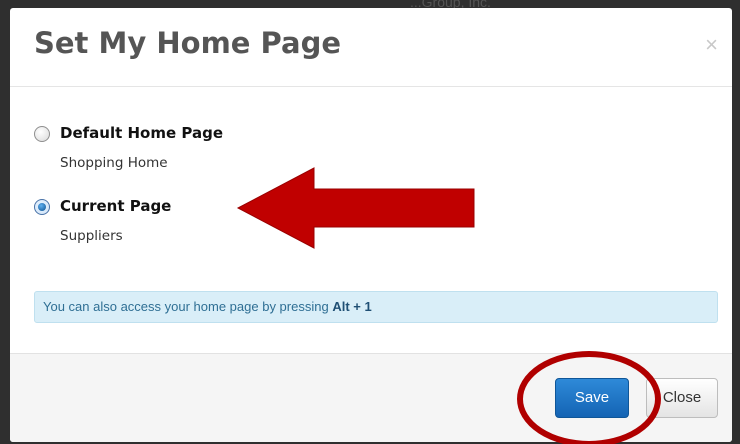 The image size is (740, 444). I want to click on save-button: Save, so click(592, 398).